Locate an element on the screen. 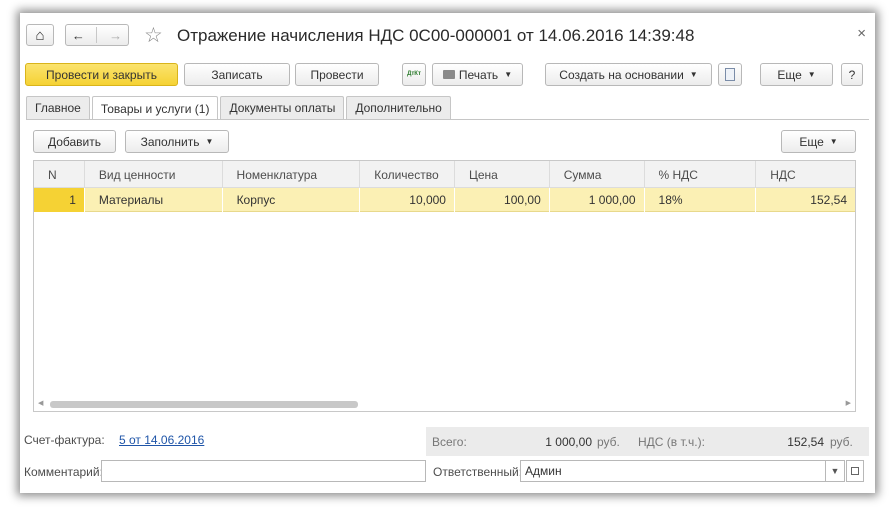 This screenshot has height=507, width=895. fill-menu-button: Заполнить ▼ is located at coordinates (177, 141).